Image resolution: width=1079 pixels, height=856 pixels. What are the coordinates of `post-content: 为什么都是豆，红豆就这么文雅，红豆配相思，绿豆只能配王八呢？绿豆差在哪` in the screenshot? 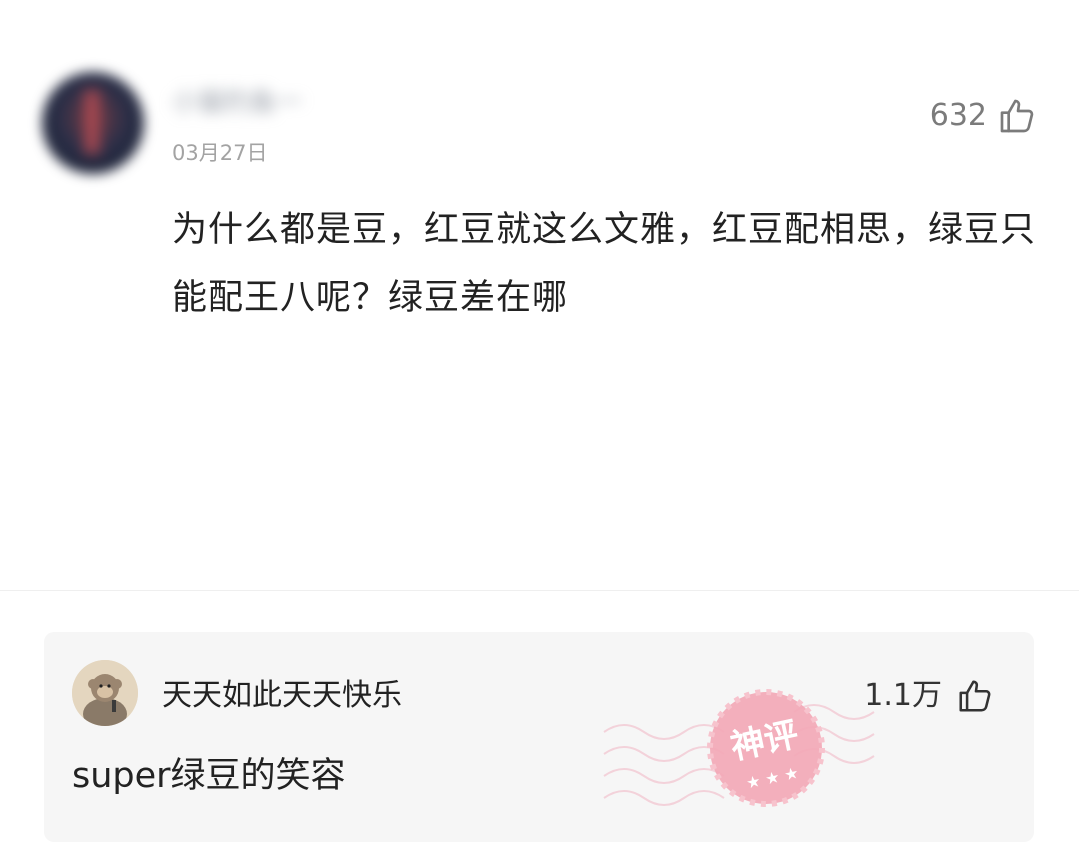 It's located at (604, 264).